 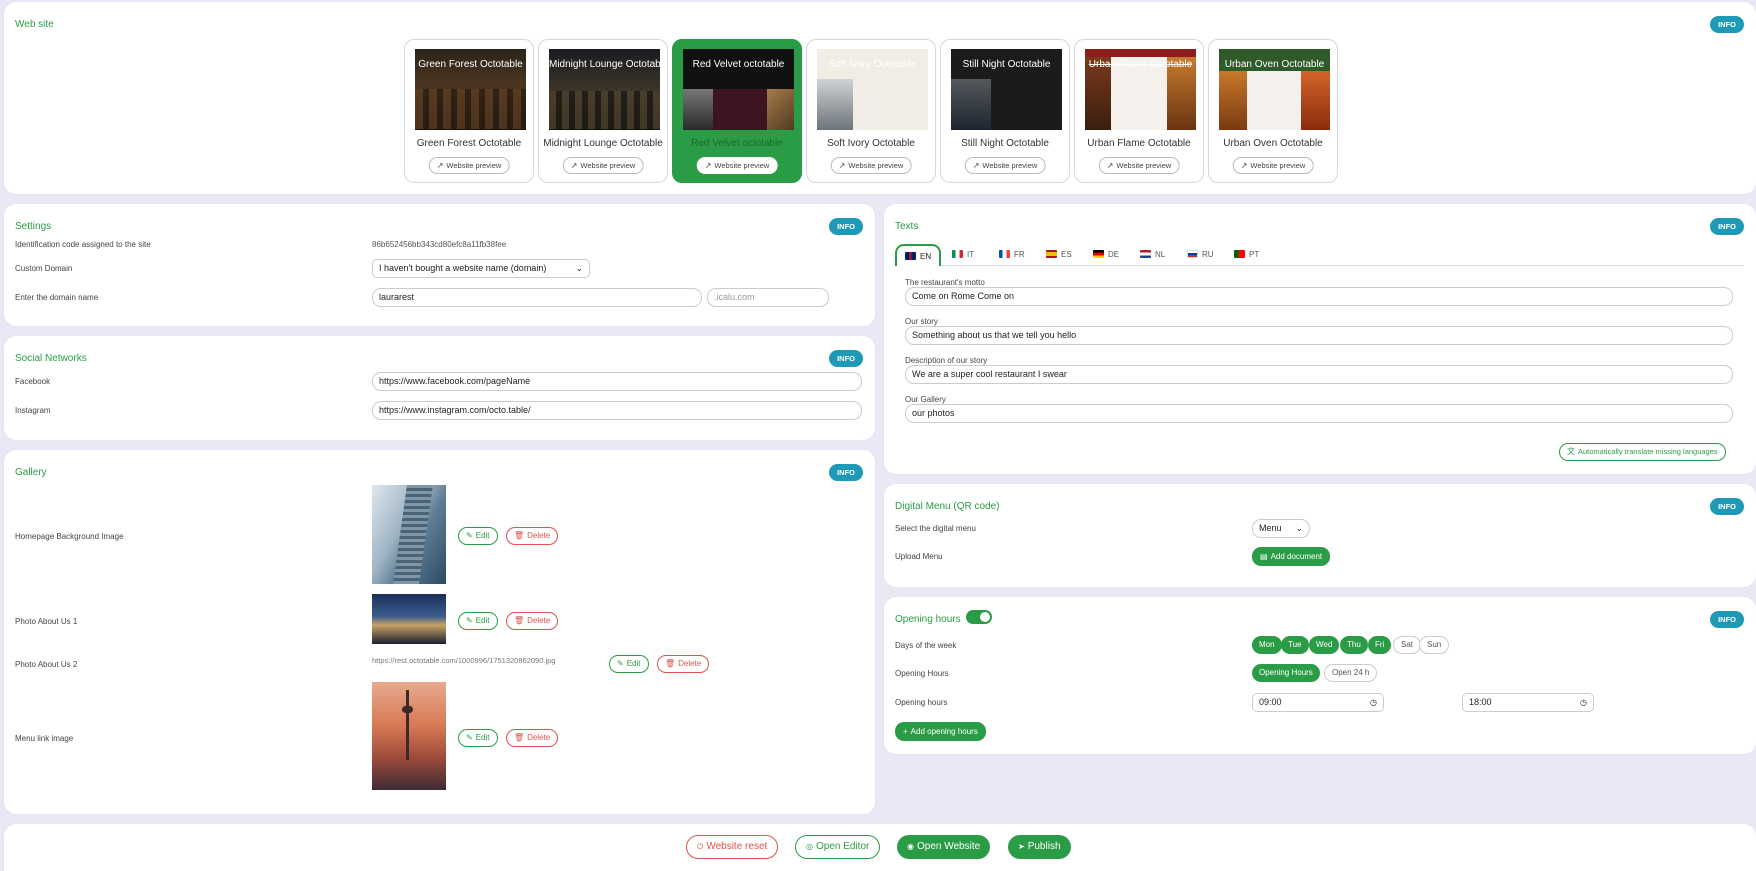 What do you see at coordinates (1380, 645) in the screenshot?
I see `day-fri: Fri` at bounding box center [1380, 645].